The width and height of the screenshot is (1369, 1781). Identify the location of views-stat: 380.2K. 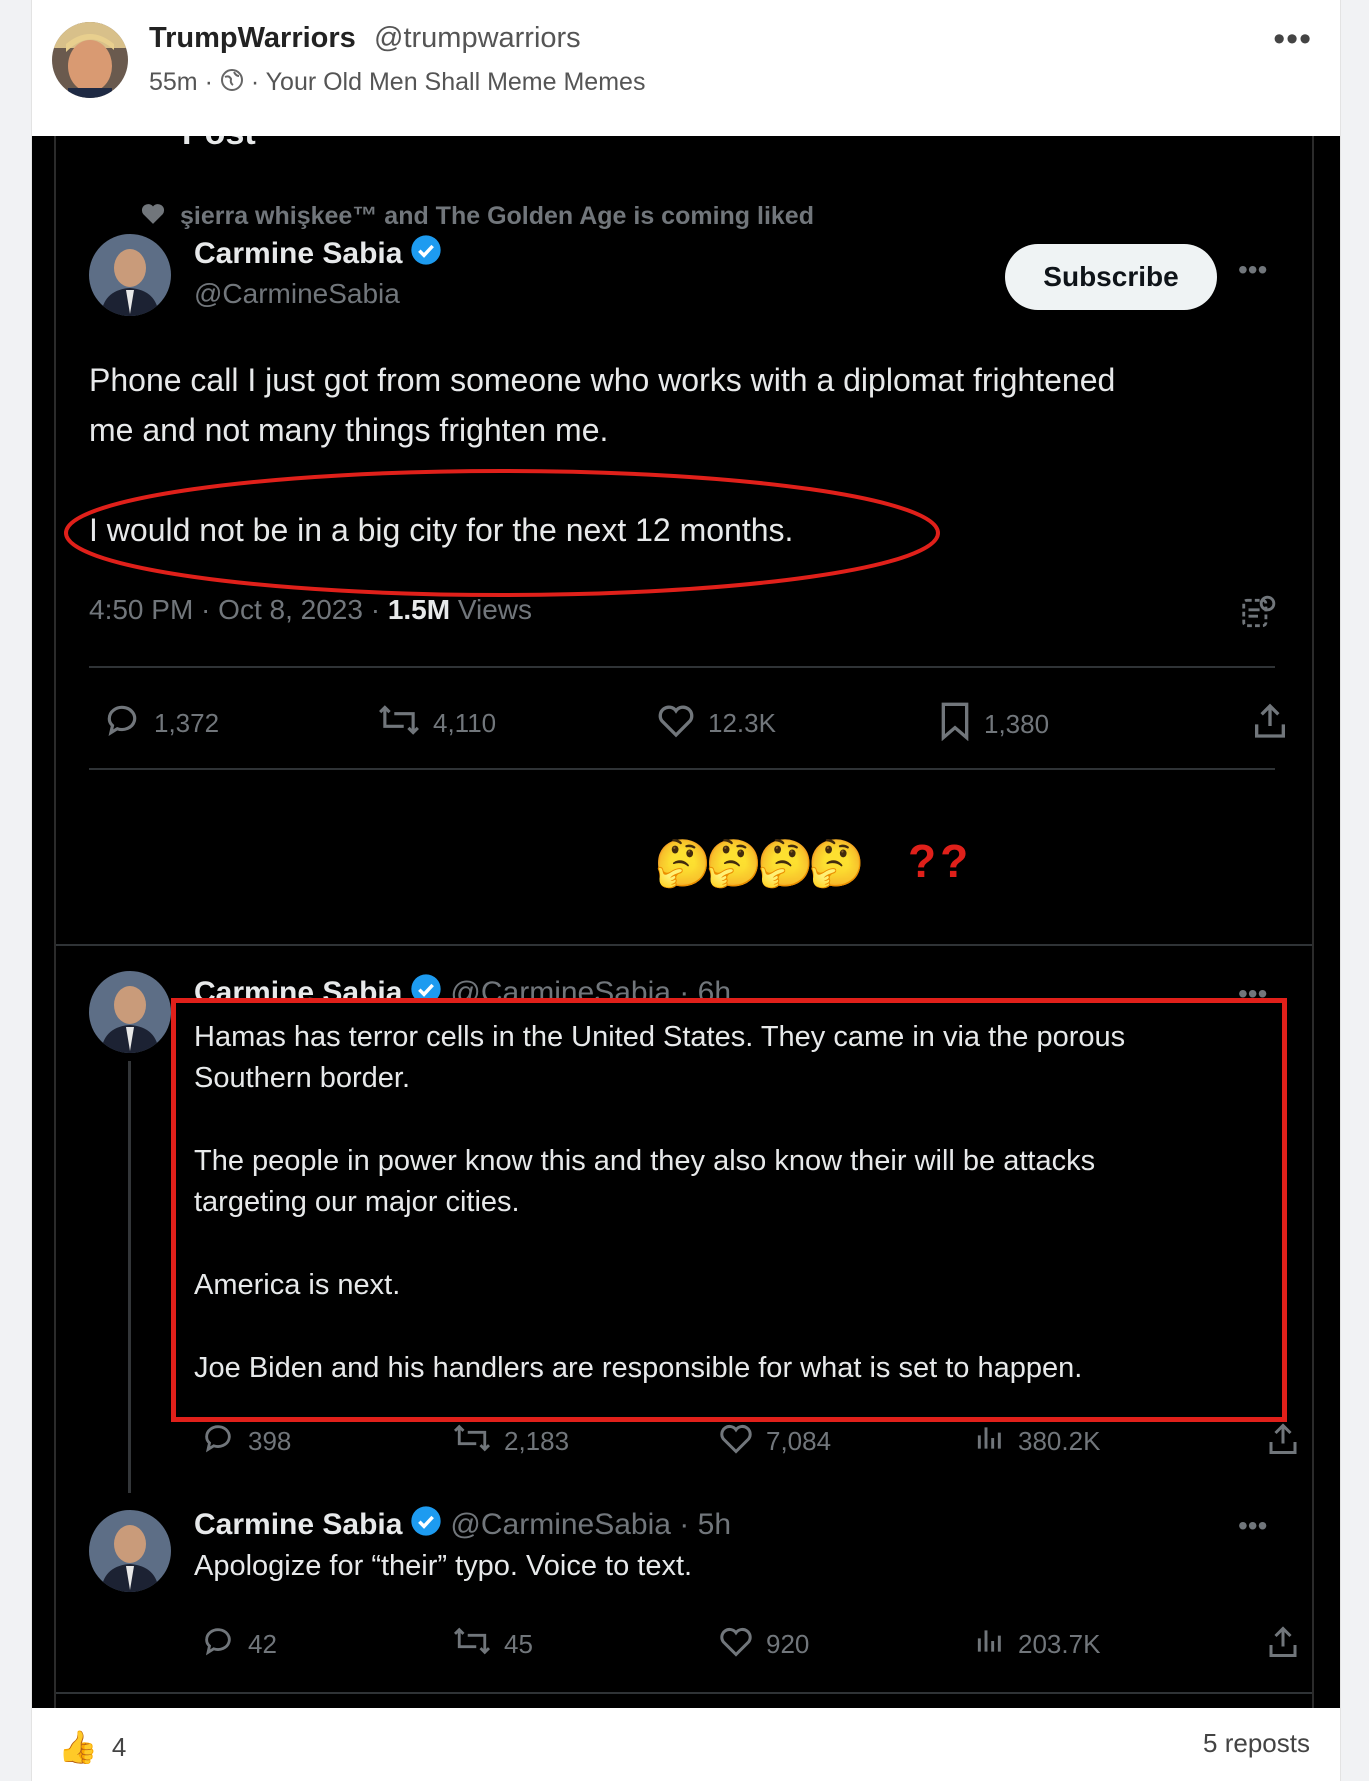
(1037, 1441).